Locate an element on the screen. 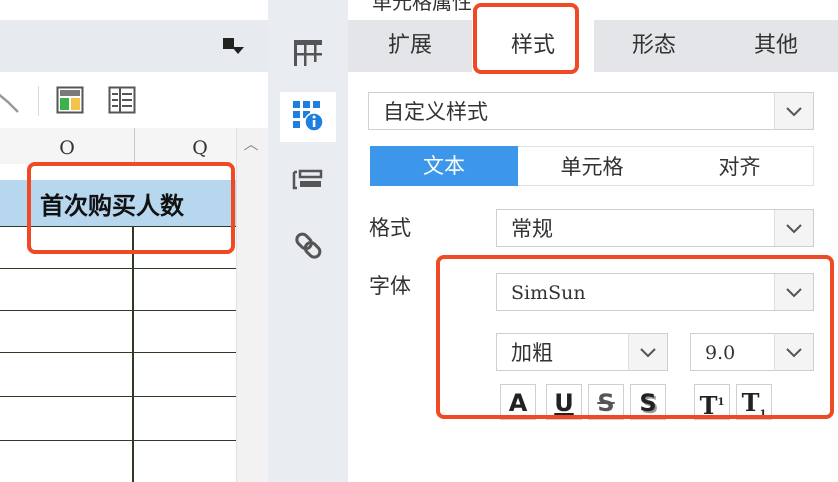  font-label: 字体 is located at coordinates (390, 286).